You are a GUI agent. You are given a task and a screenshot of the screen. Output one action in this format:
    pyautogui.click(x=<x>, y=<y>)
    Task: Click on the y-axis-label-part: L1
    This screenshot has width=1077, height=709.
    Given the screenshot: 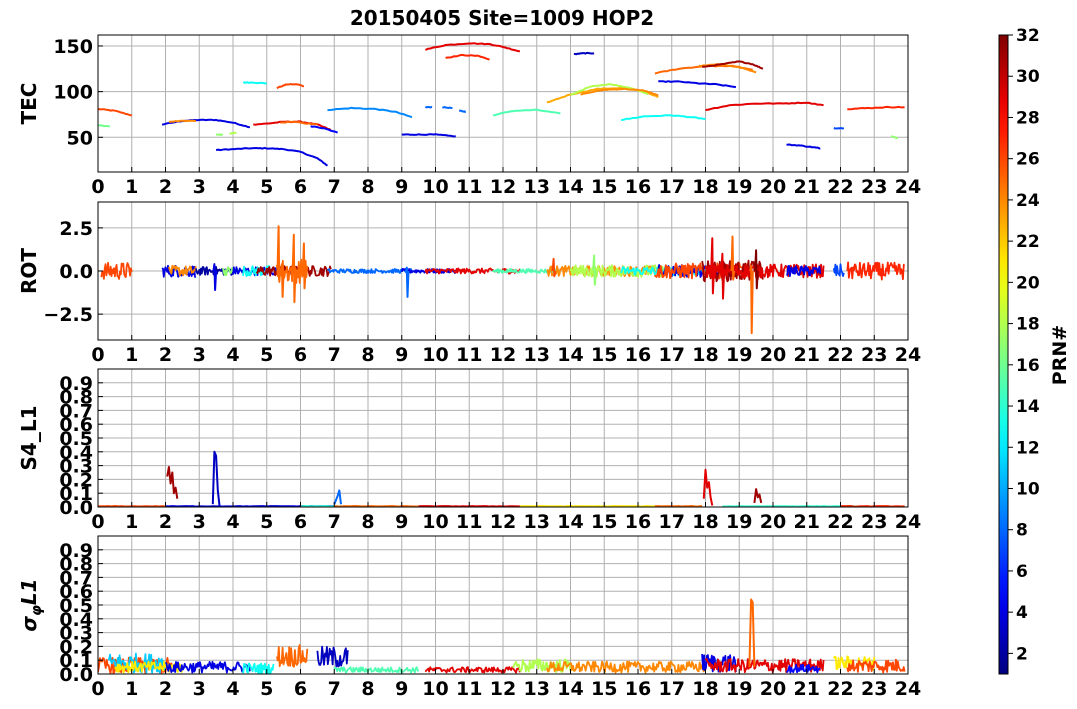 What is the action you would take?
    pyautogui.click(x=29, y=591)
    